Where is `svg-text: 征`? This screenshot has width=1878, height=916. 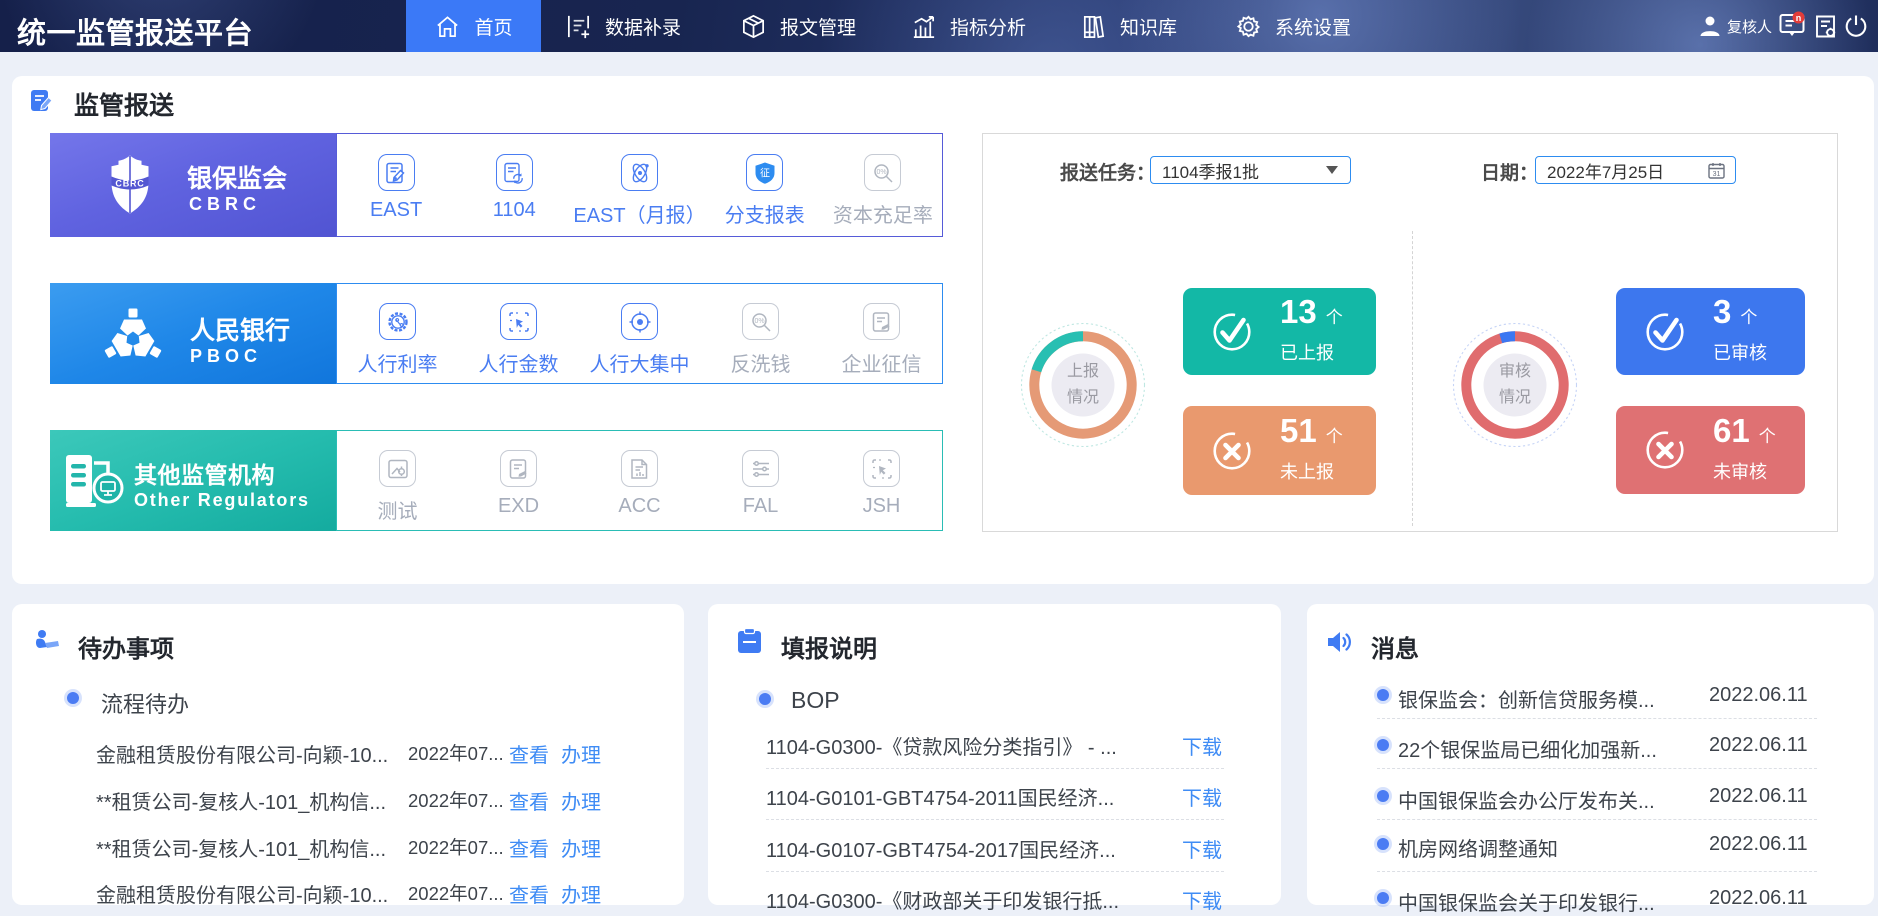
svg-text: 征 is located at coordinates (765, 173).